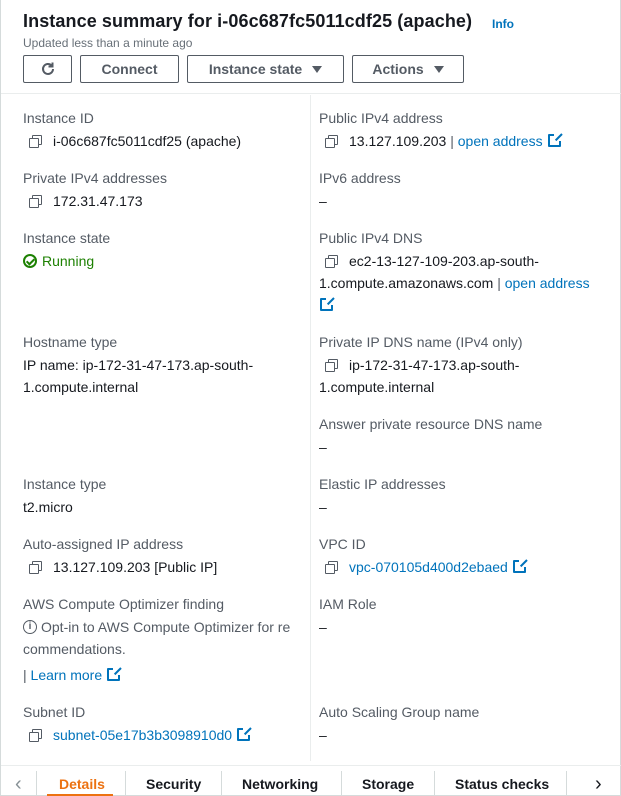  I want to click on learn-more-link: Learn more, so click(67, 675).